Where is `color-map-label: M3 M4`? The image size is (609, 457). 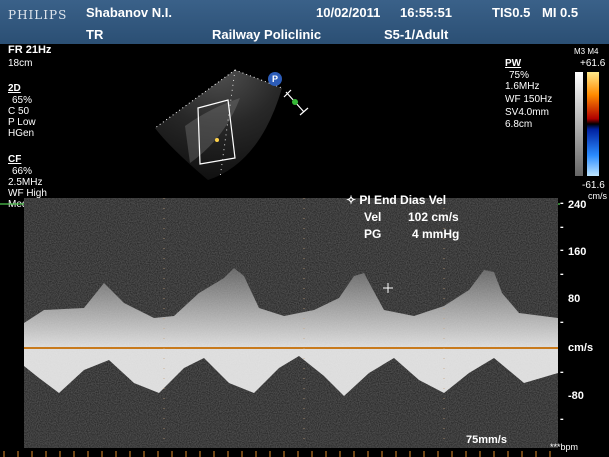
color-map-label: M3 M4 is located at coordinates (586, 51).